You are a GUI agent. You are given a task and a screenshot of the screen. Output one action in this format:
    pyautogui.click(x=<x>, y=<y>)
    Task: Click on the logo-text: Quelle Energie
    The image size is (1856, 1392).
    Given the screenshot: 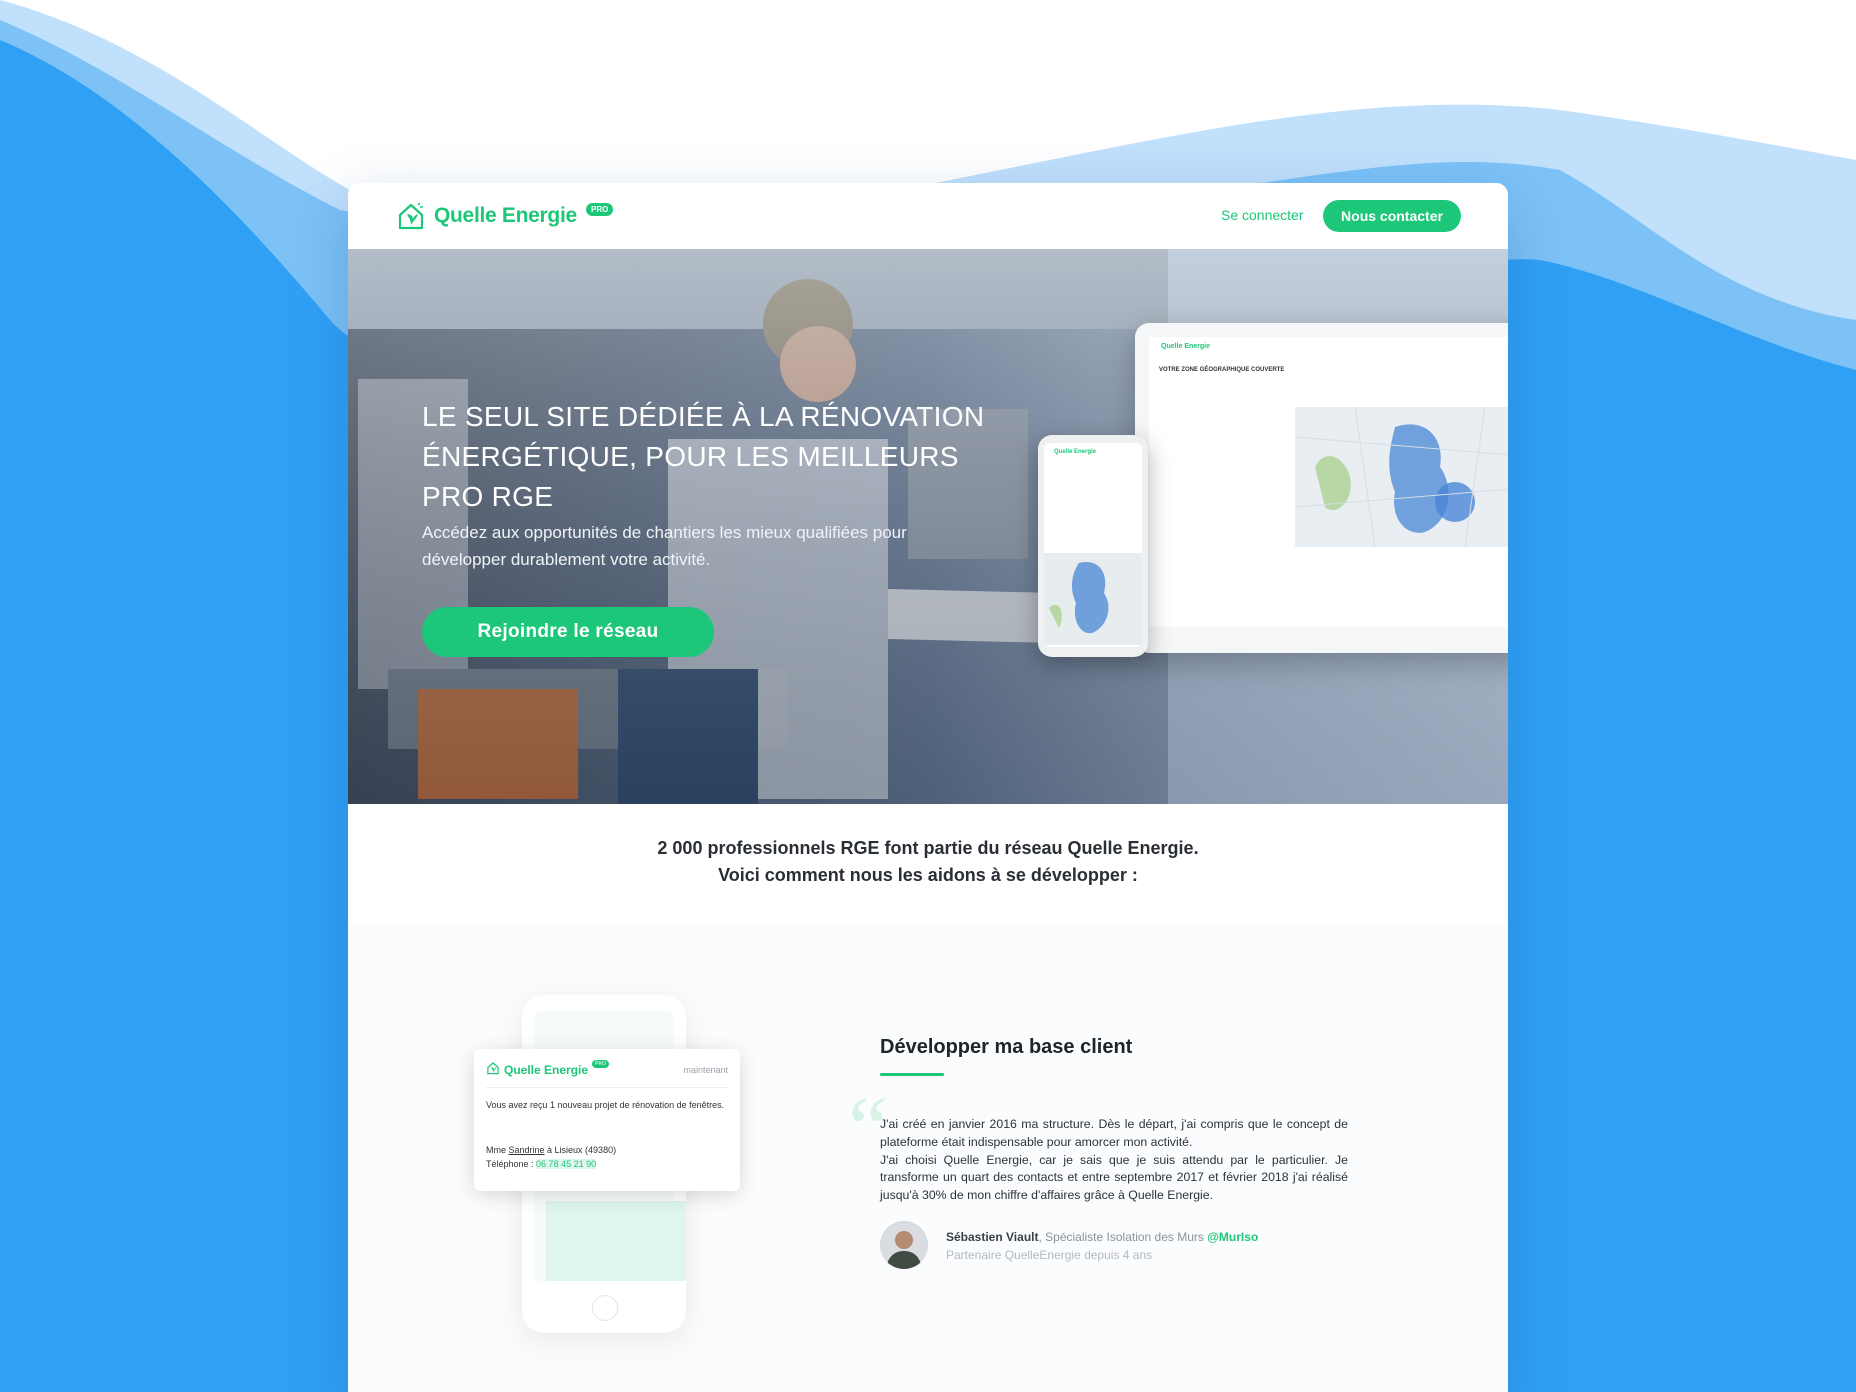 What is the action you would take?
    pyautogui.click(x=505, y=215)
    